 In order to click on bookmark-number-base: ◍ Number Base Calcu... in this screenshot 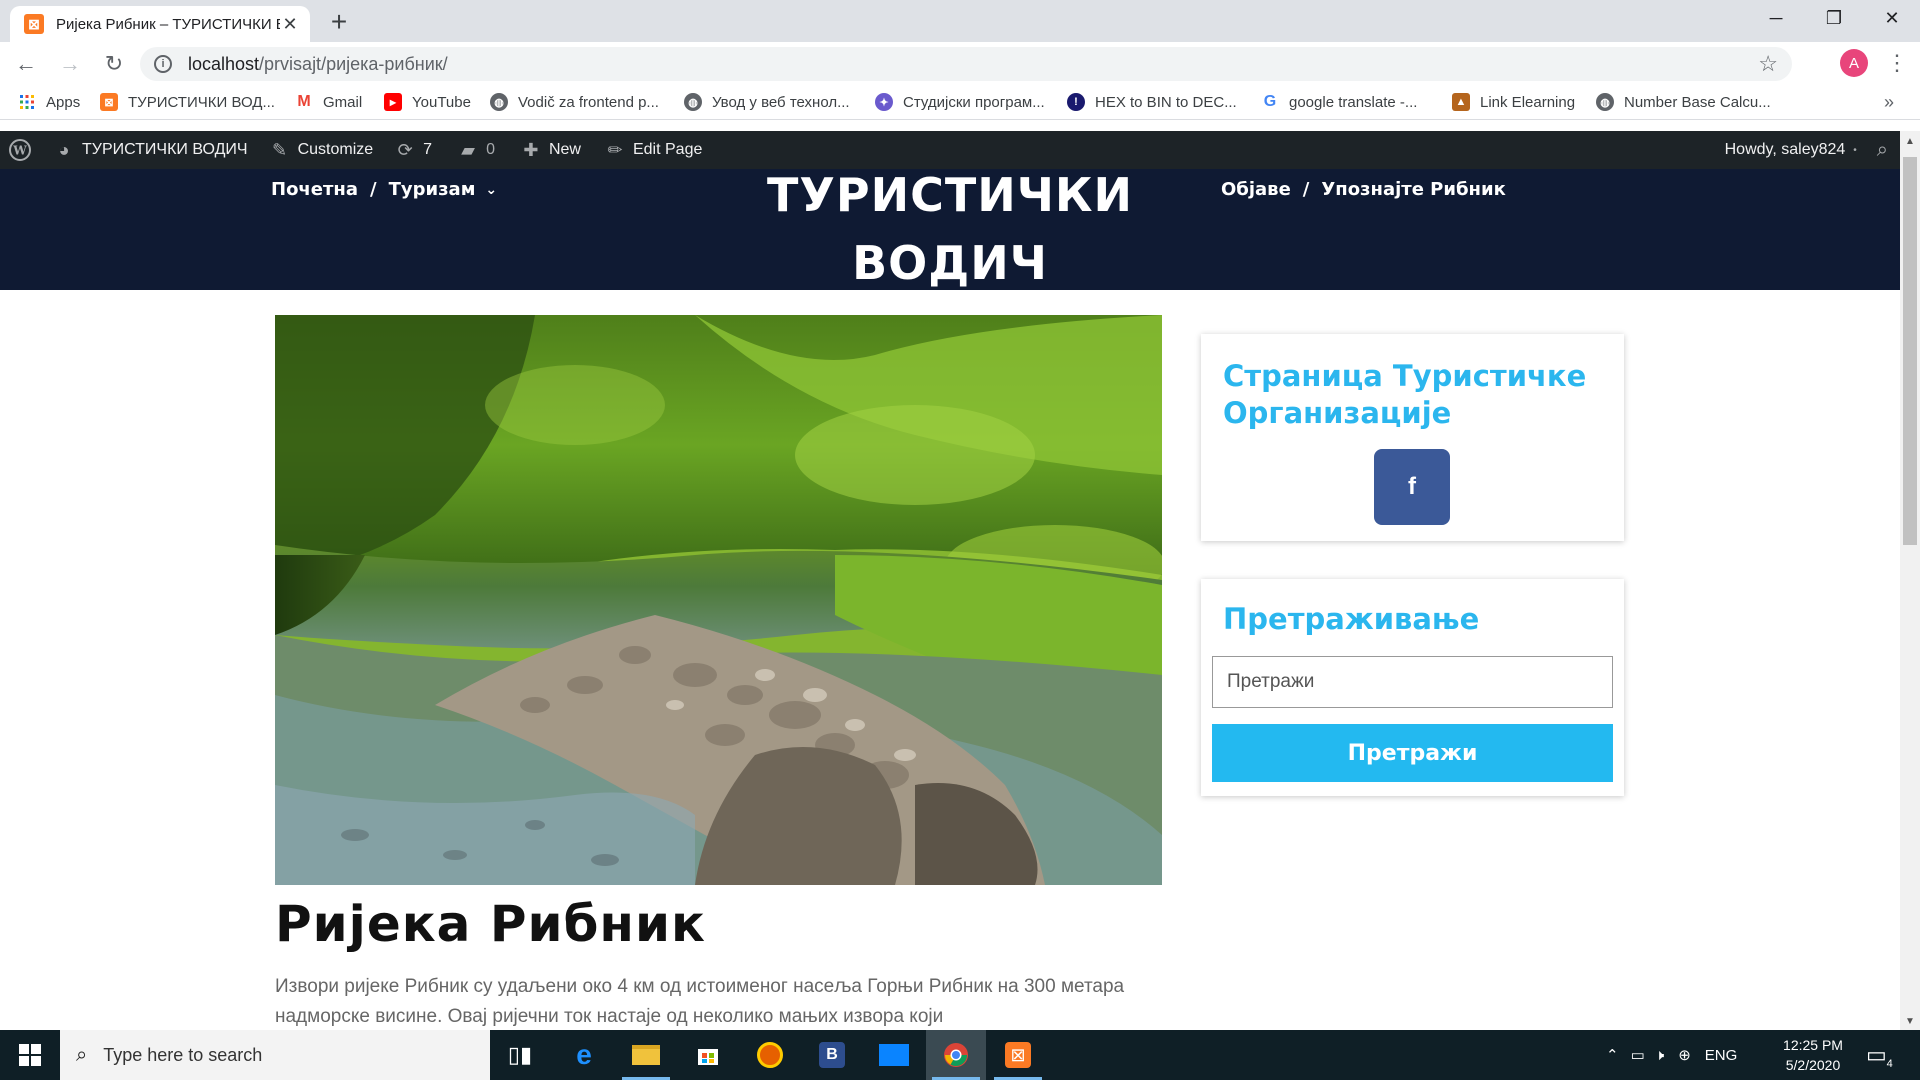, I will do `click(1683, 102)`.